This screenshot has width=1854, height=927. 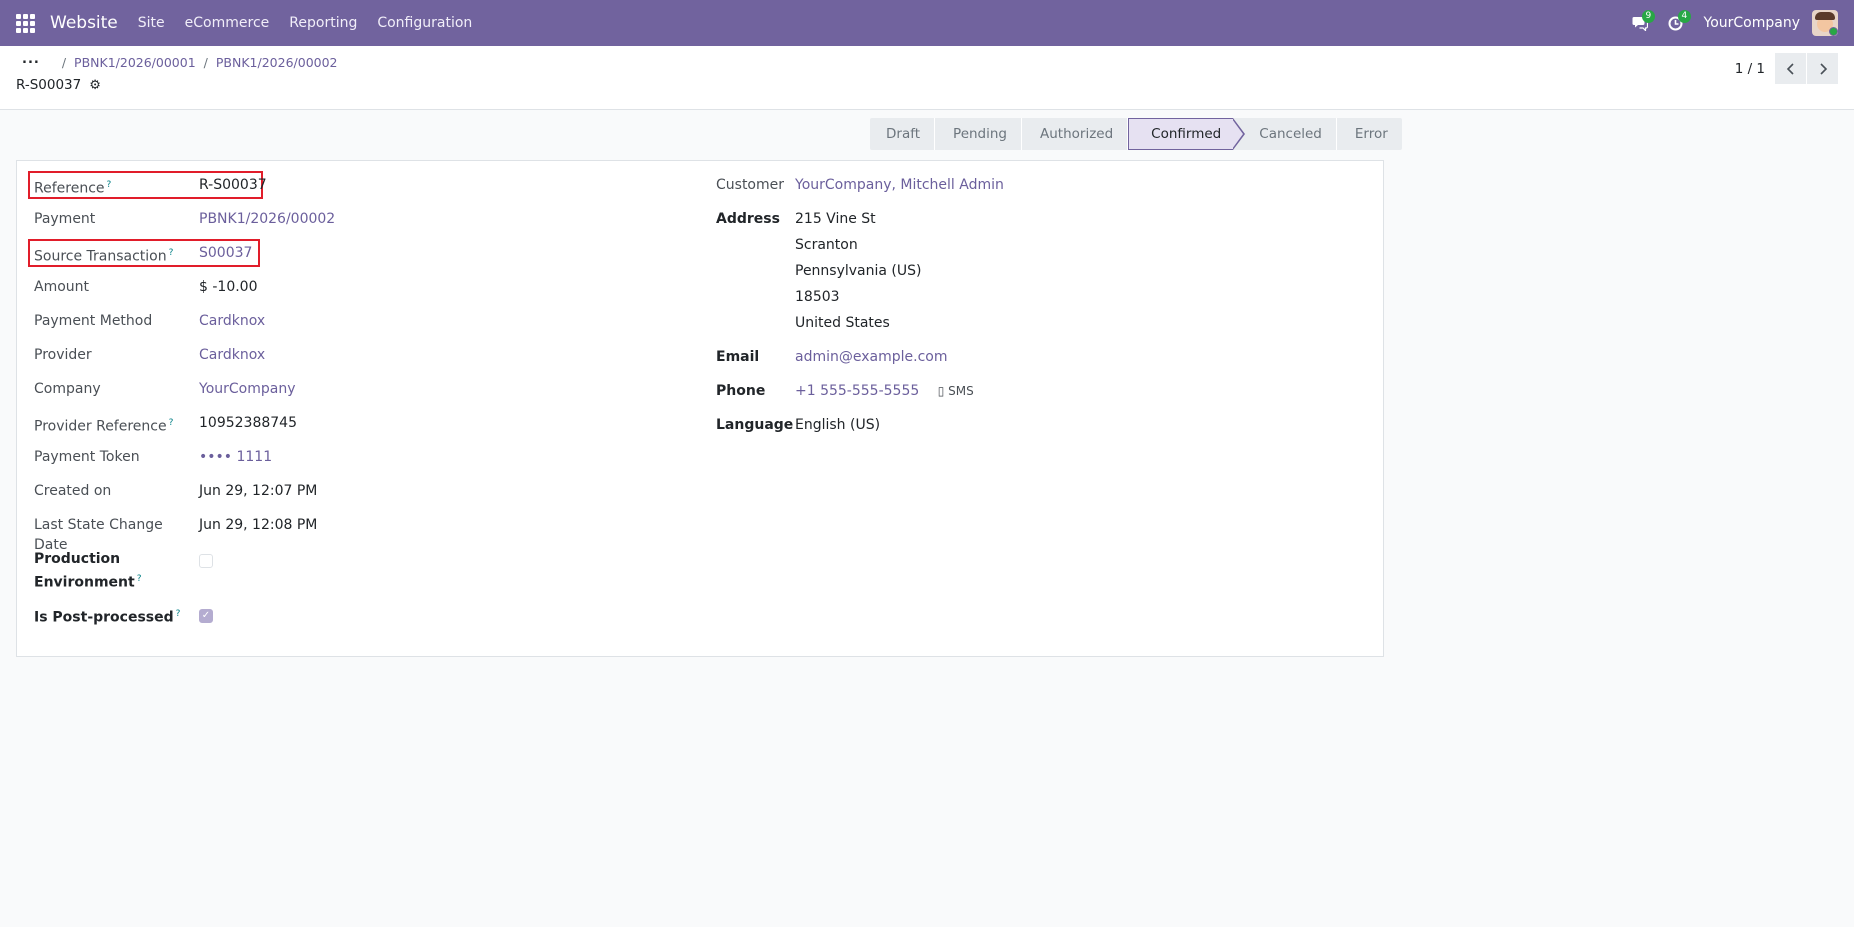 What do you see at coordinates (258, 525) in the screenshot?
I see `value-last-state-change: Jun 29, 12:08 PM` at bounding box center [258, 525].